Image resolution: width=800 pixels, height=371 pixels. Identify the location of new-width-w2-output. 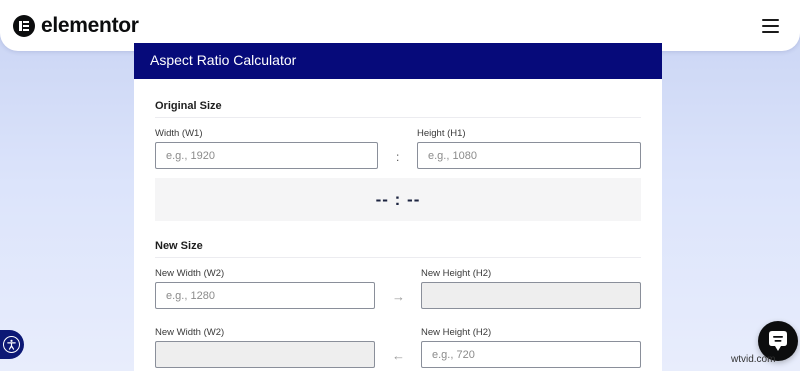
(265, 354).